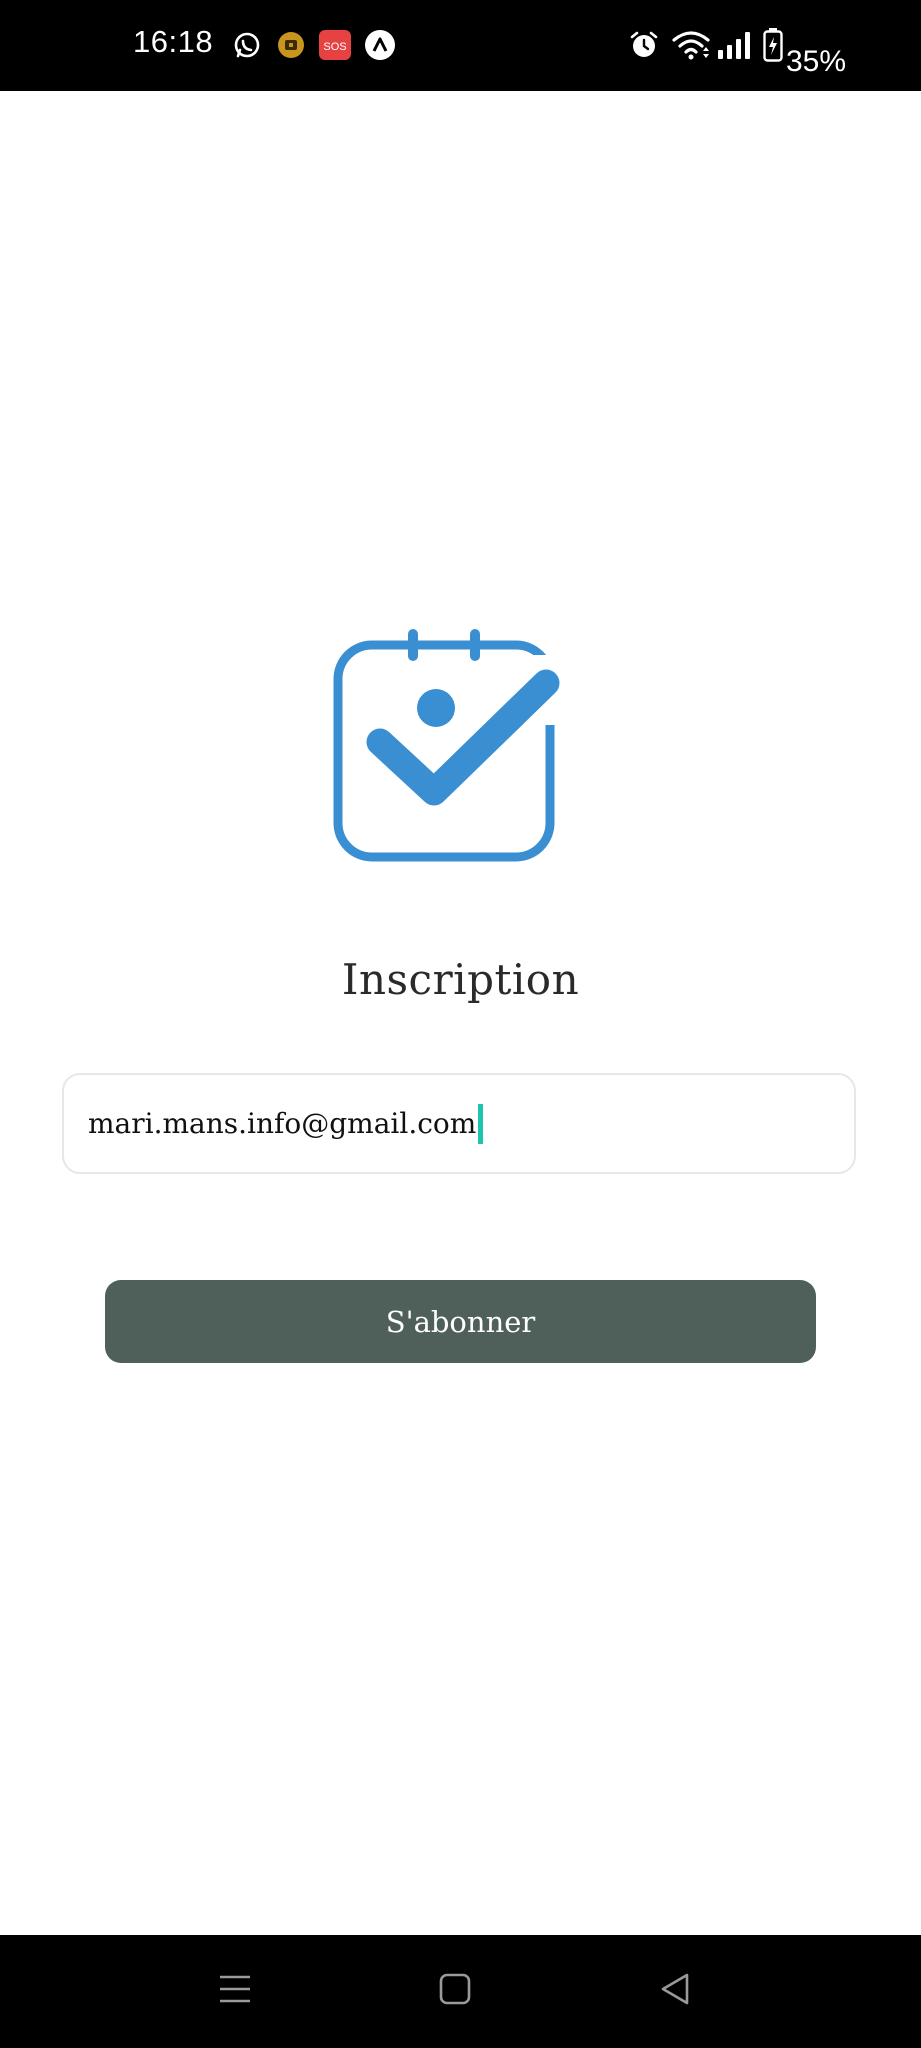 The height and width of the screenshot is (2048, 921). Describe the element at coordinates (445, 745) in the screenshot. I see `calendar-check-icon` at that location.